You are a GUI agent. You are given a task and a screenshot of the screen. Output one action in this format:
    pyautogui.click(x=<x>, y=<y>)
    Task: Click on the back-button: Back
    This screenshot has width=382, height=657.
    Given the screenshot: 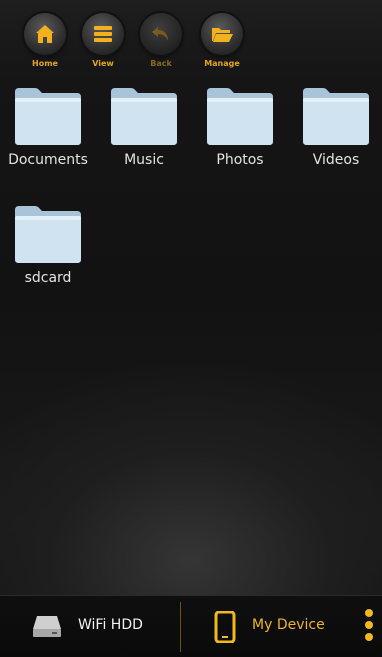 What is the action you would take?
    pyautogui.click(x=161, y=44)
    